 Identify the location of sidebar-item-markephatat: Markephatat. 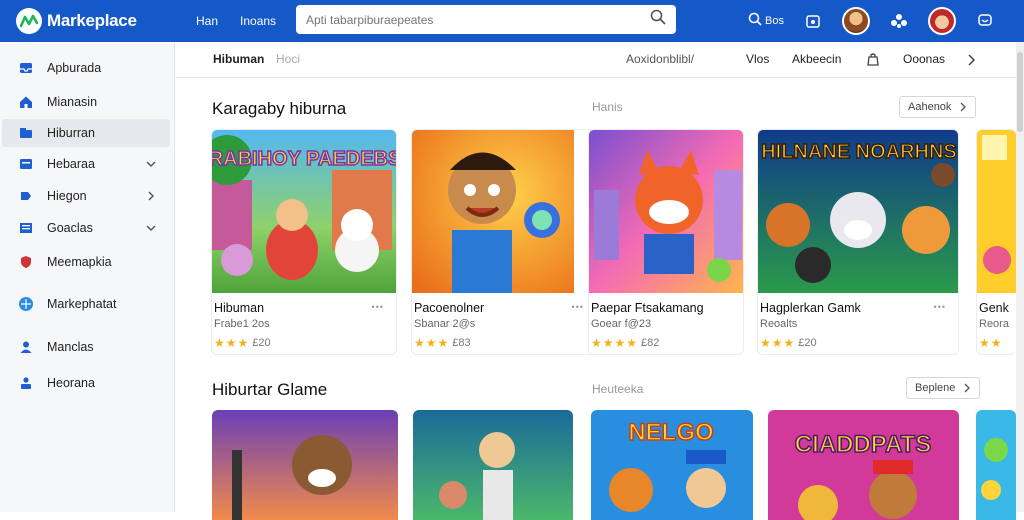
(86, 304).